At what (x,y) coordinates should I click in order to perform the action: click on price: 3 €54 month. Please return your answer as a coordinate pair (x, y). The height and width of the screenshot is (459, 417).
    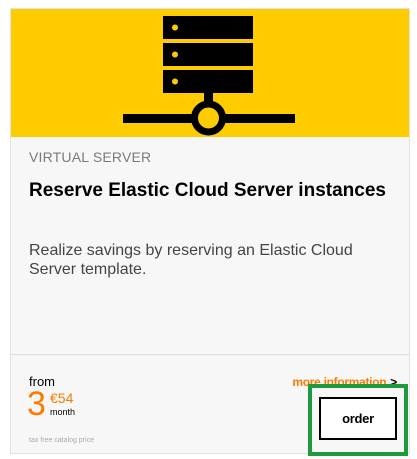
    Looking at the image, I should click on (51, 404).